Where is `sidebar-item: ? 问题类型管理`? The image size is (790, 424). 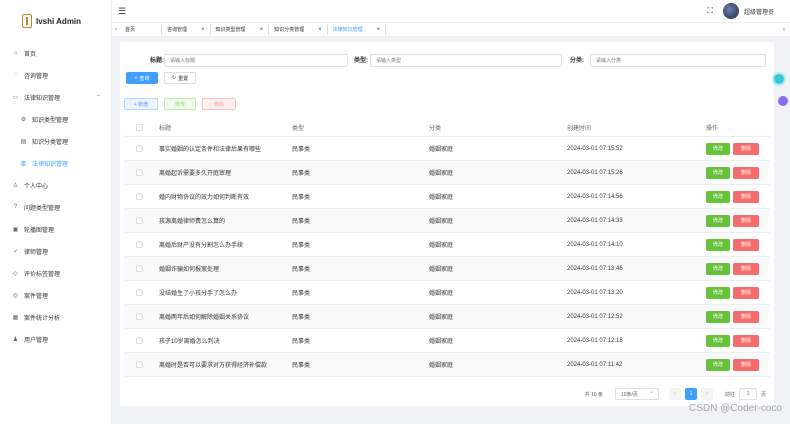 sidebar-item: ? 问题类型管理 is located at coordinates (55, 207).